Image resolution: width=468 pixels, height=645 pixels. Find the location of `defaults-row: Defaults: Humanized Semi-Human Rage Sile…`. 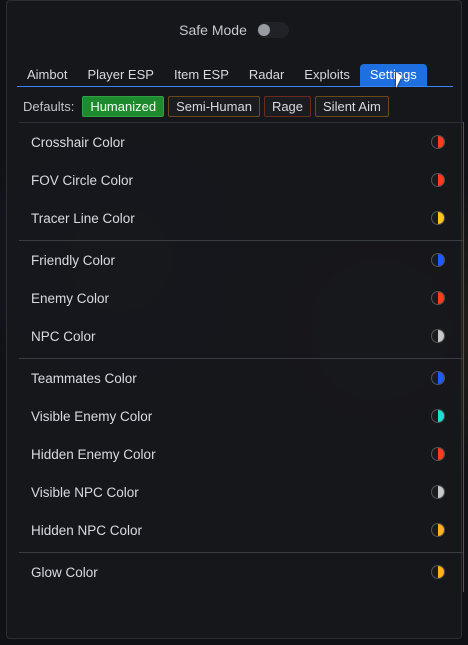

defaults-row: Defaults: Humanized Semi-Human Rage Sile… is located at coordinates (206, 106).